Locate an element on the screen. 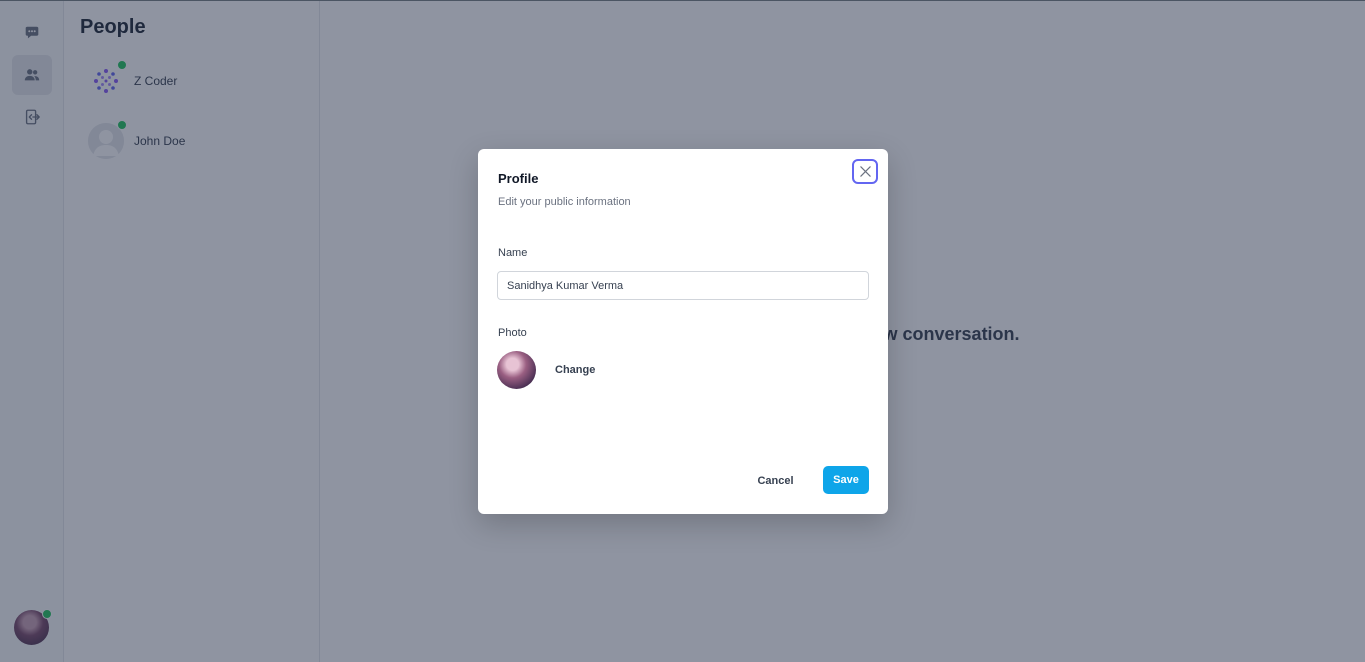 The width and height of the screenshot is (1365, 662). name-label: Name is located at coordinates (513, 253).